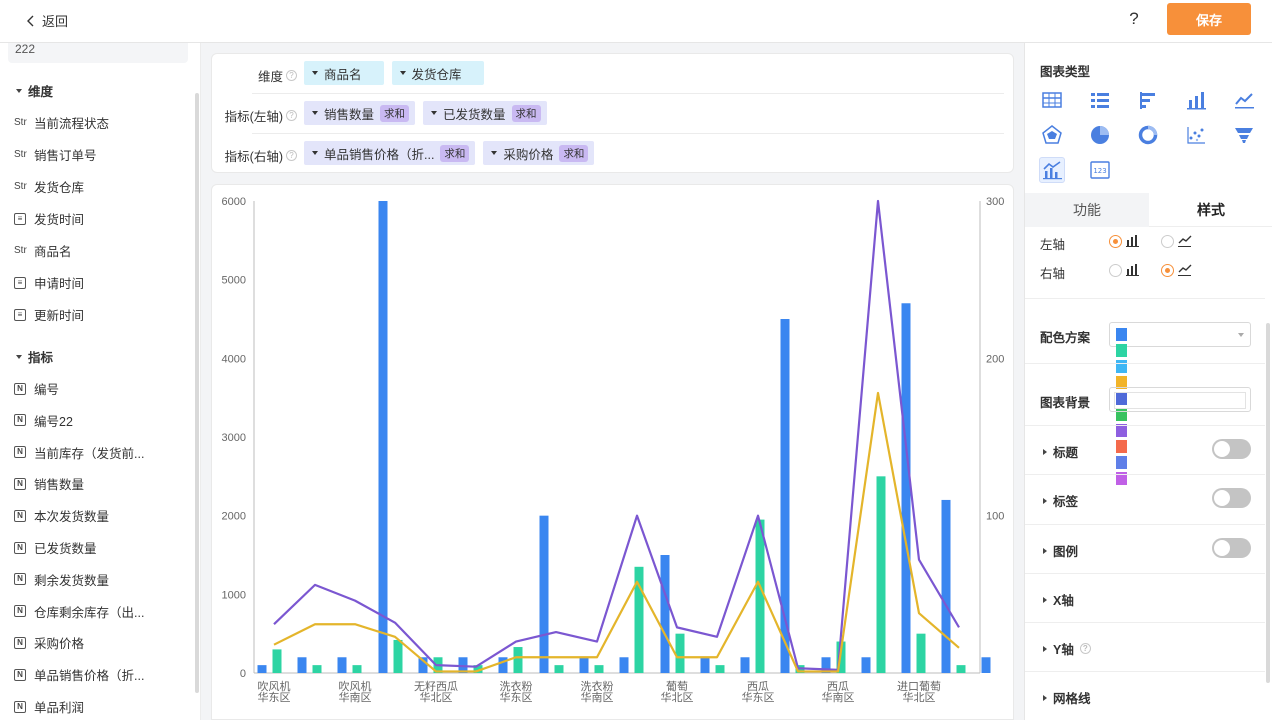 The width and height of the screenshot is (1272, 720). What do you see at coordinates (1060, 451) in the screenshot?
I see `section-header: 标题` at bounding box center [1060, 451].